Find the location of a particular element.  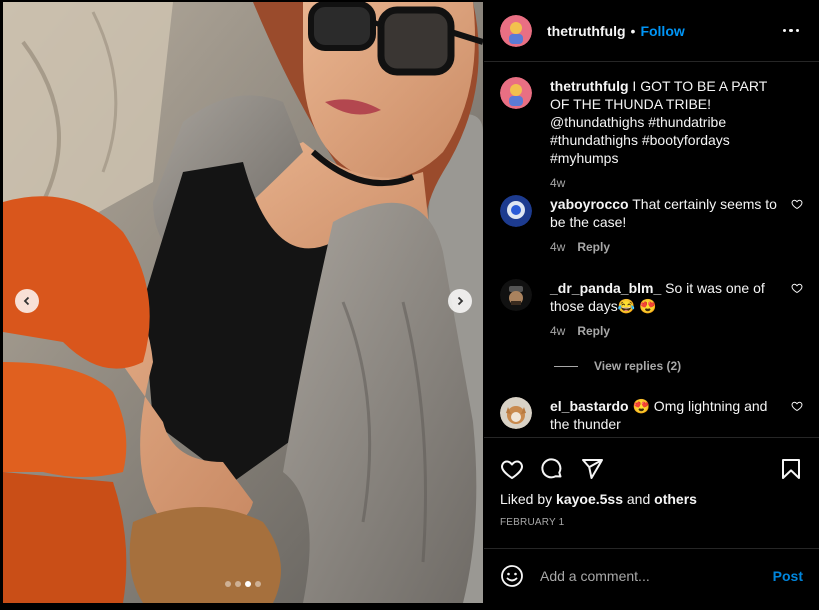

next-slide-button is located at coordinates (460, 301).